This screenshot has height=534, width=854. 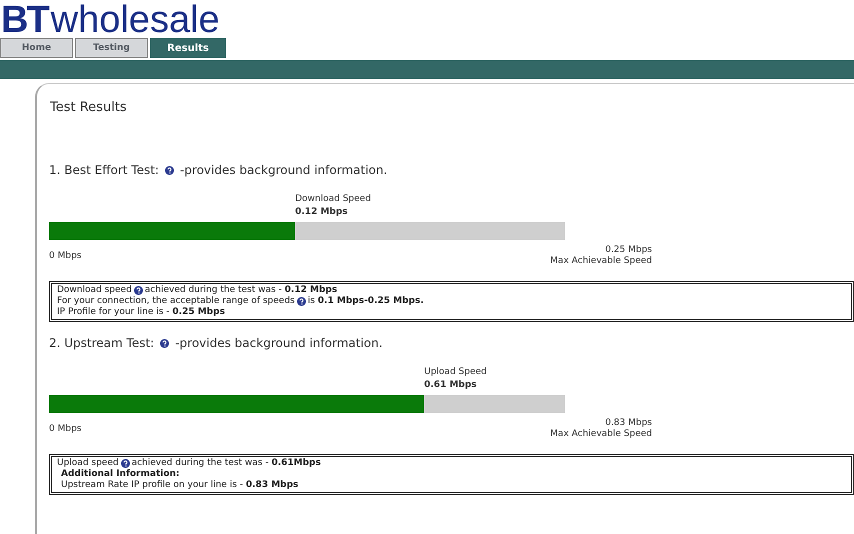 What do you see at coordinates (36, 48) in the screenshot?
I see `nav-tab: Home` at bounding box center [36, 48].